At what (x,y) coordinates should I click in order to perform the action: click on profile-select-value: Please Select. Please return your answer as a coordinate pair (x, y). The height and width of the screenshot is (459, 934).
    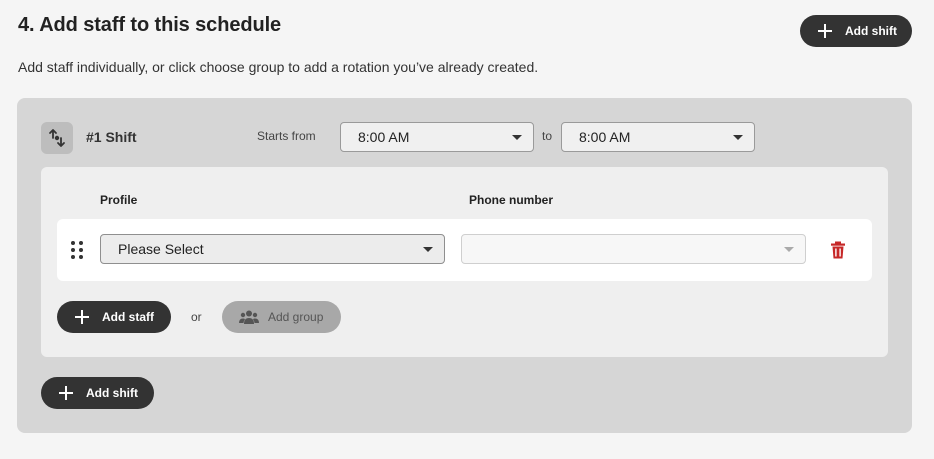
    Looking at the image, I should click on (161, 249).